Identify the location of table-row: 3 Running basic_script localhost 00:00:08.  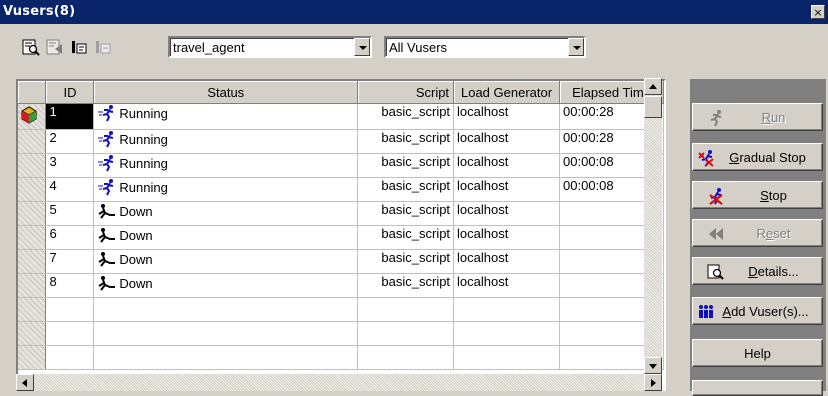
(341, 165).